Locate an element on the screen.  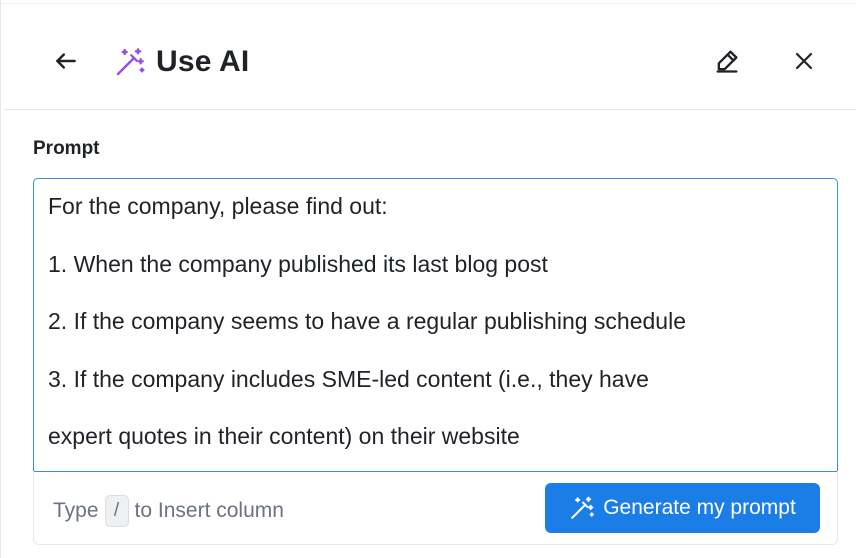
close-icon is located at coordinates (804, 61).